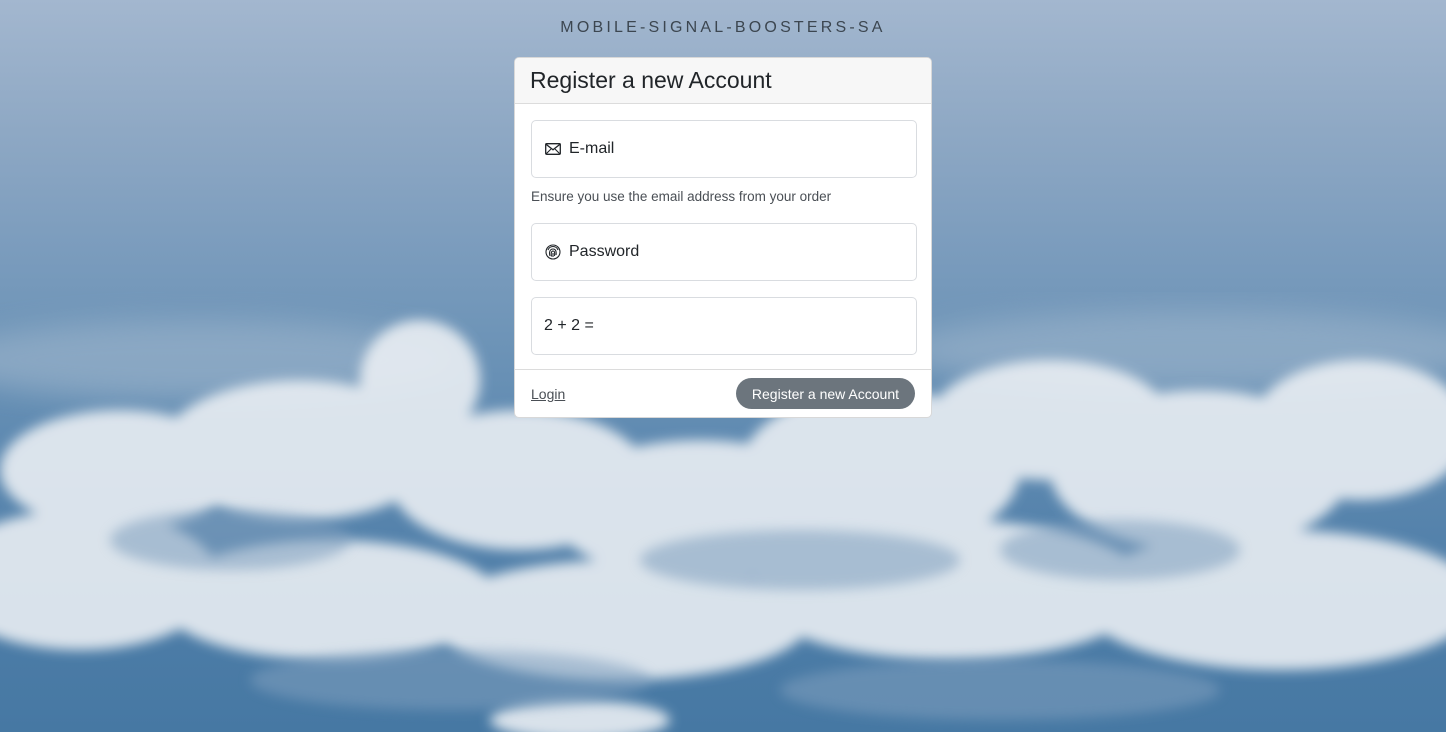 Image resolution: width=1446 pixels, height=732 pixels. What do you see at coordinates (569, 325) in the screenshot?
I see `captcha-label: 2 + 2 =` at bounding box center [569, 325].